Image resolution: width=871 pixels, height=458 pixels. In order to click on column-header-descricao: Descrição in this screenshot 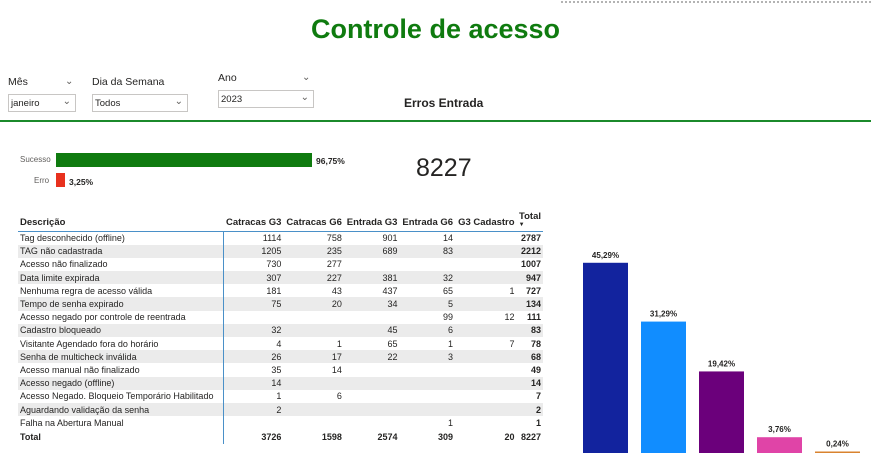, I will do `click(120, 221)`.